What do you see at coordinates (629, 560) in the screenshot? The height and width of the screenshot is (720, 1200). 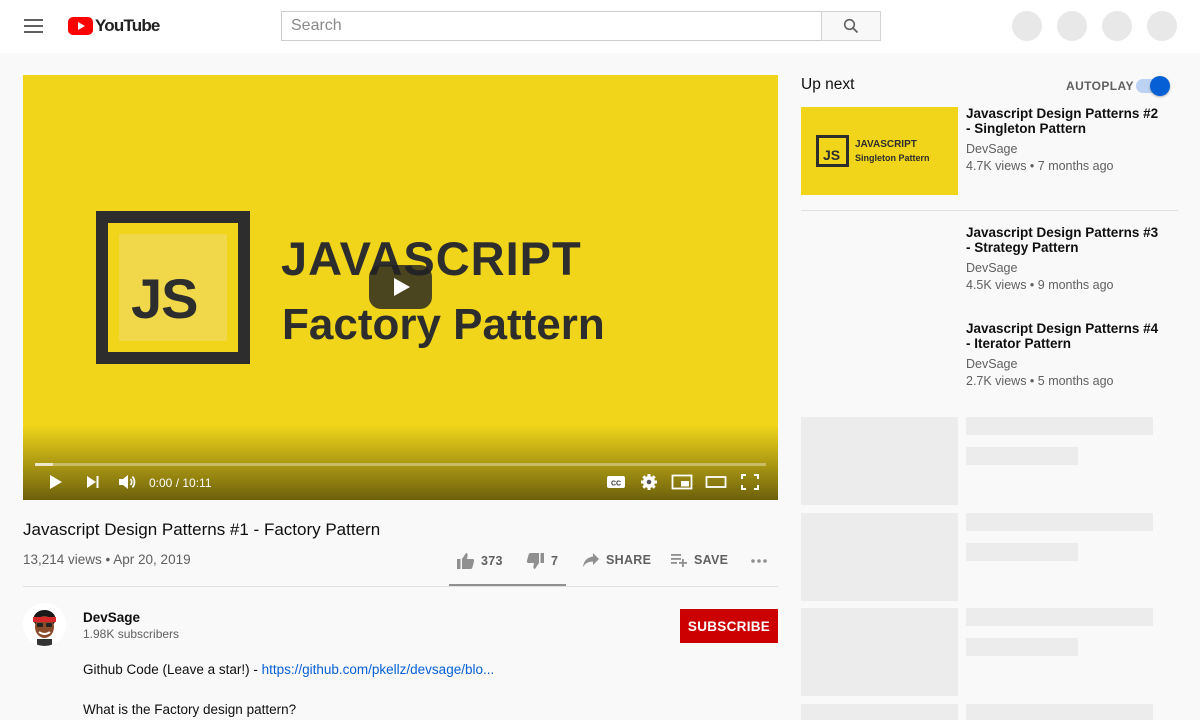 I see `share-label: SHARE` at bounding box center [629, 560].